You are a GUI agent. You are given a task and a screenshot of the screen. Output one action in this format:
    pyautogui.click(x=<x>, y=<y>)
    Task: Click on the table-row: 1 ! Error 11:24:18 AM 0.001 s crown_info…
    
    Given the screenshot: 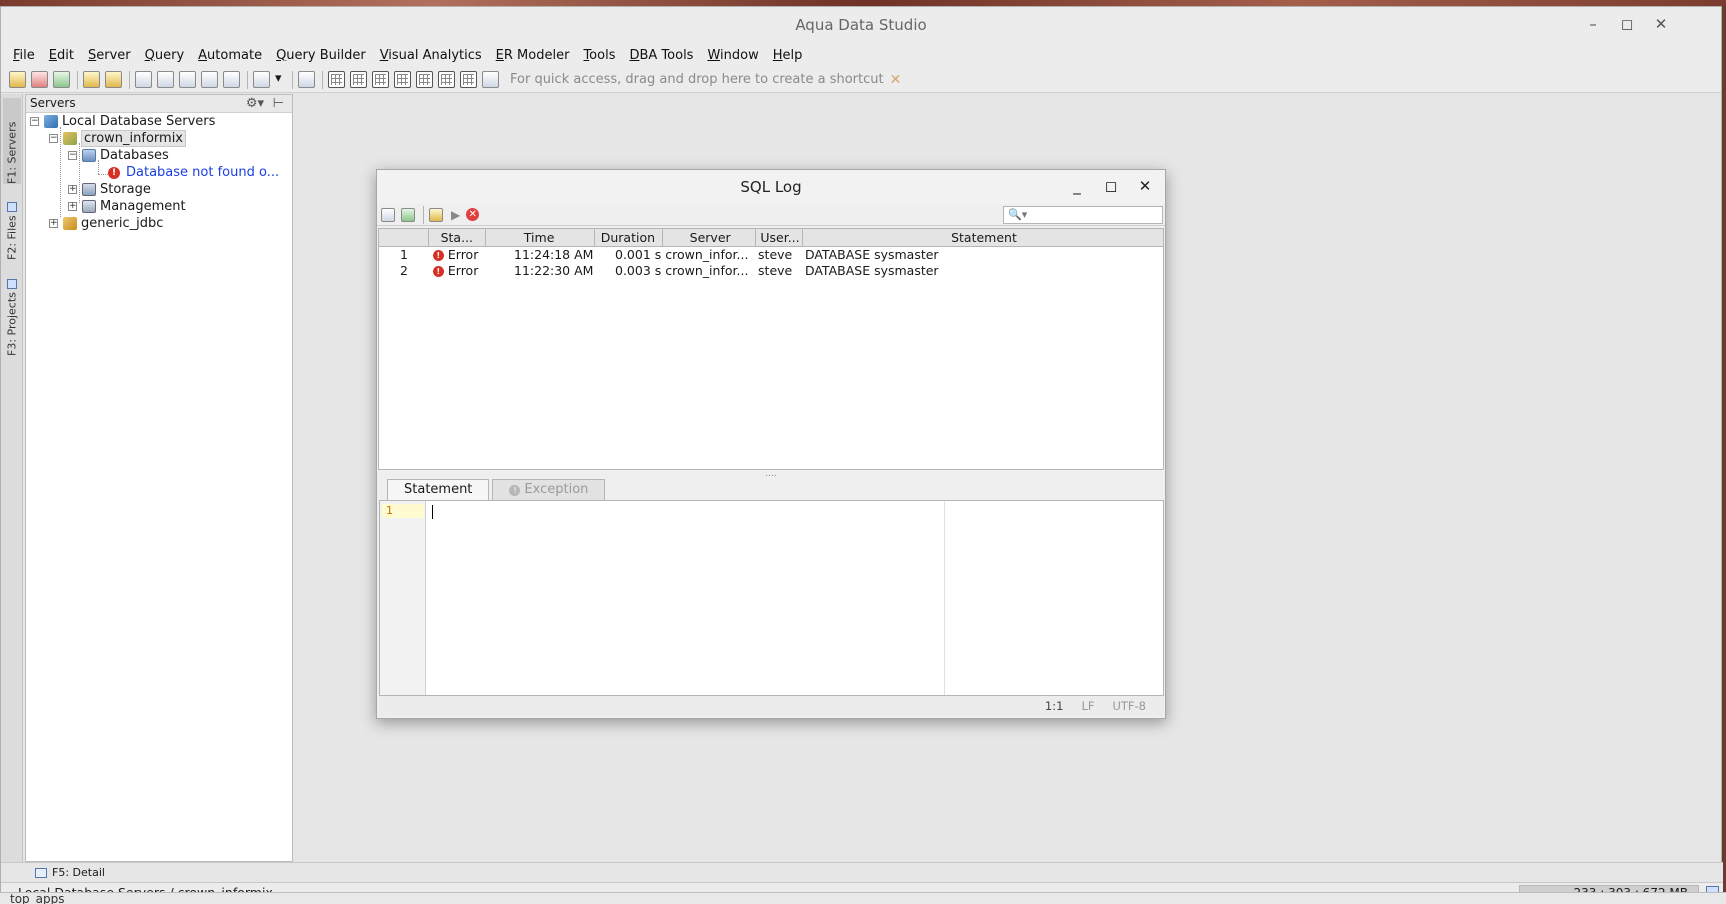 What is the action you would take?
    pyautogui.click(x=771, y=255)
    